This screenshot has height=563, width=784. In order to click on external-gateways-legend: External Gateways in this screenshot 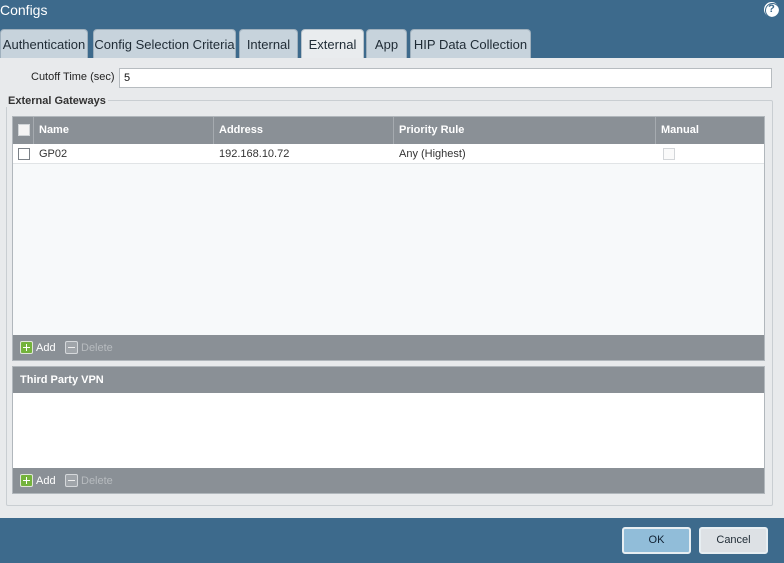, I will do `click(57, 101)`.